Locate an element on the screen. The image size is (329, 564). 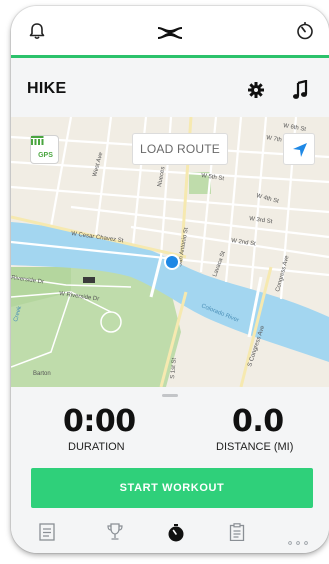
gear-icon is located at coordinates (256, 92).